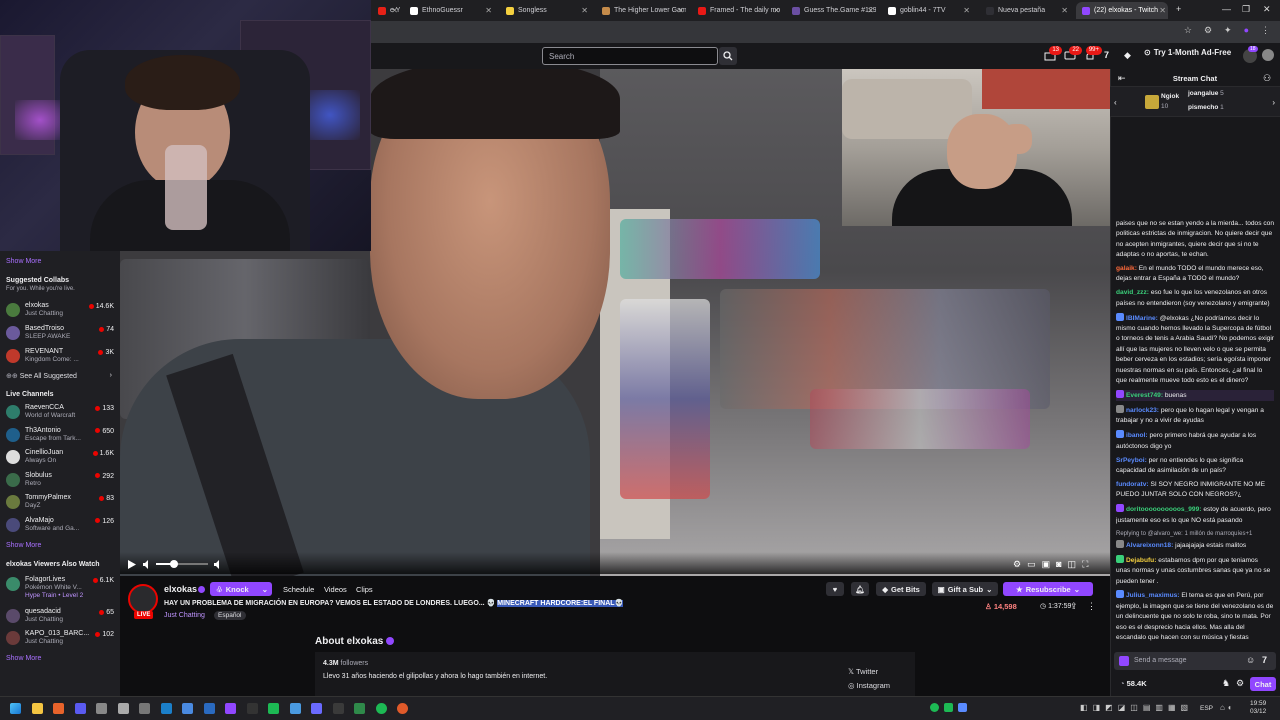 This screenshot has height=720, width=1280. I want to click on browser-tab: Songless ✕, so click(545, 10).